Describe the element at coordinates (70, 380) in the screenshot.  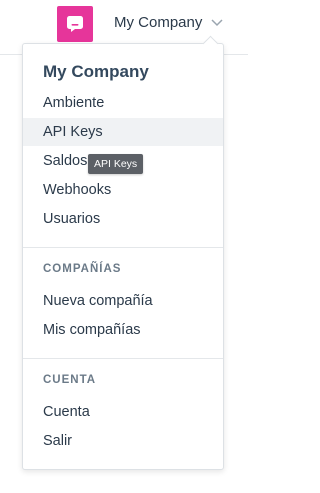
I see `section-label-cuenta: CUENTA` at that location.